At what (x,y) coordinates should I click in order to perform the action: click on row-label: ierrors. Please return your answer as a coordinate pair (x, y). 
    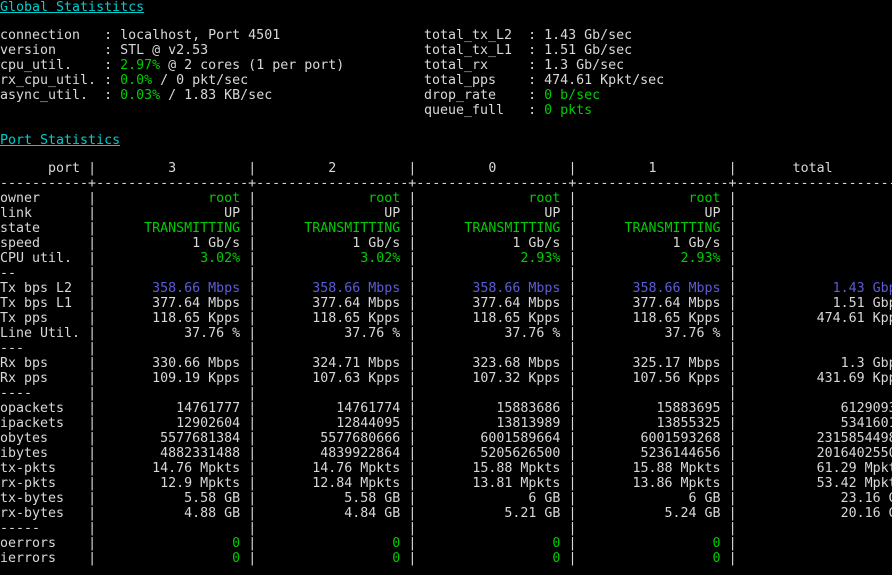
    Looking at the image, I should click on (44, 558).